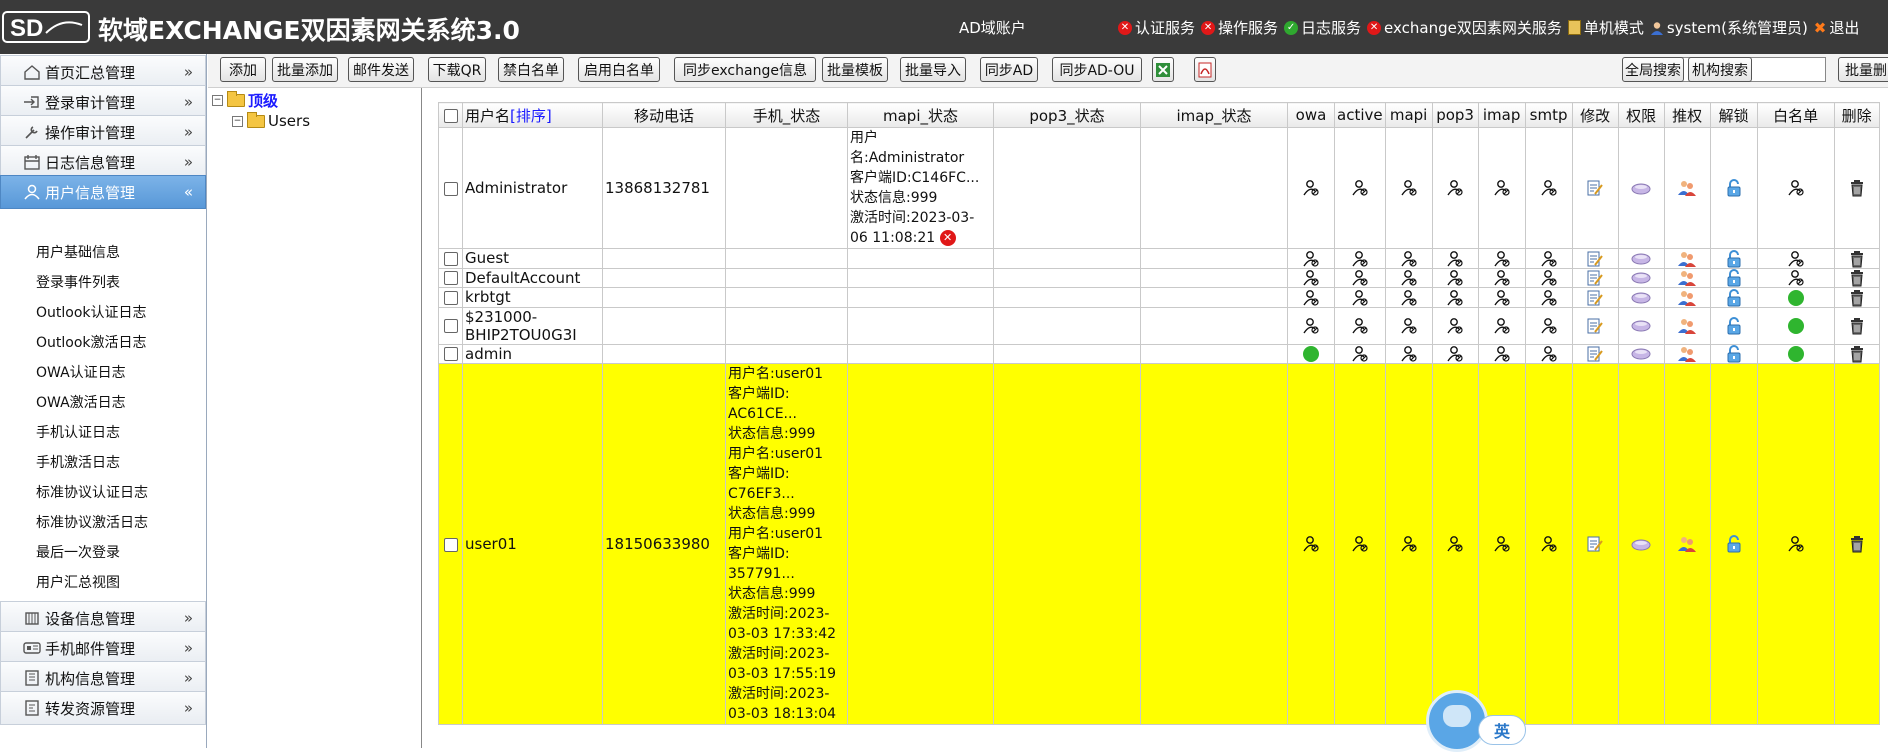  I want to click on submenu-std-protocol-auth-log: 标准协议认证日志, so click(92, 492).